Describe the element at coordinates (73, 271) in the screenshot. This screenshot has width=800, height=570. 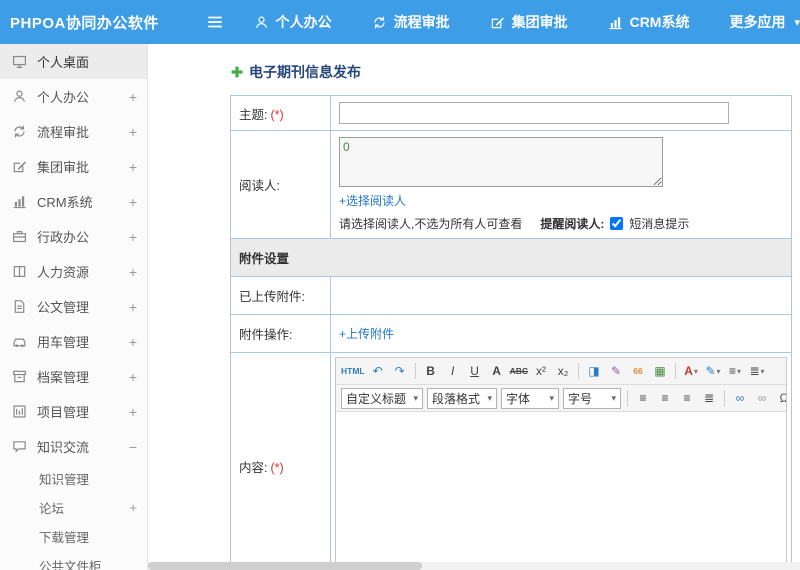
I see `sidebar-item-human-resources: 人力资源 +` at that location.